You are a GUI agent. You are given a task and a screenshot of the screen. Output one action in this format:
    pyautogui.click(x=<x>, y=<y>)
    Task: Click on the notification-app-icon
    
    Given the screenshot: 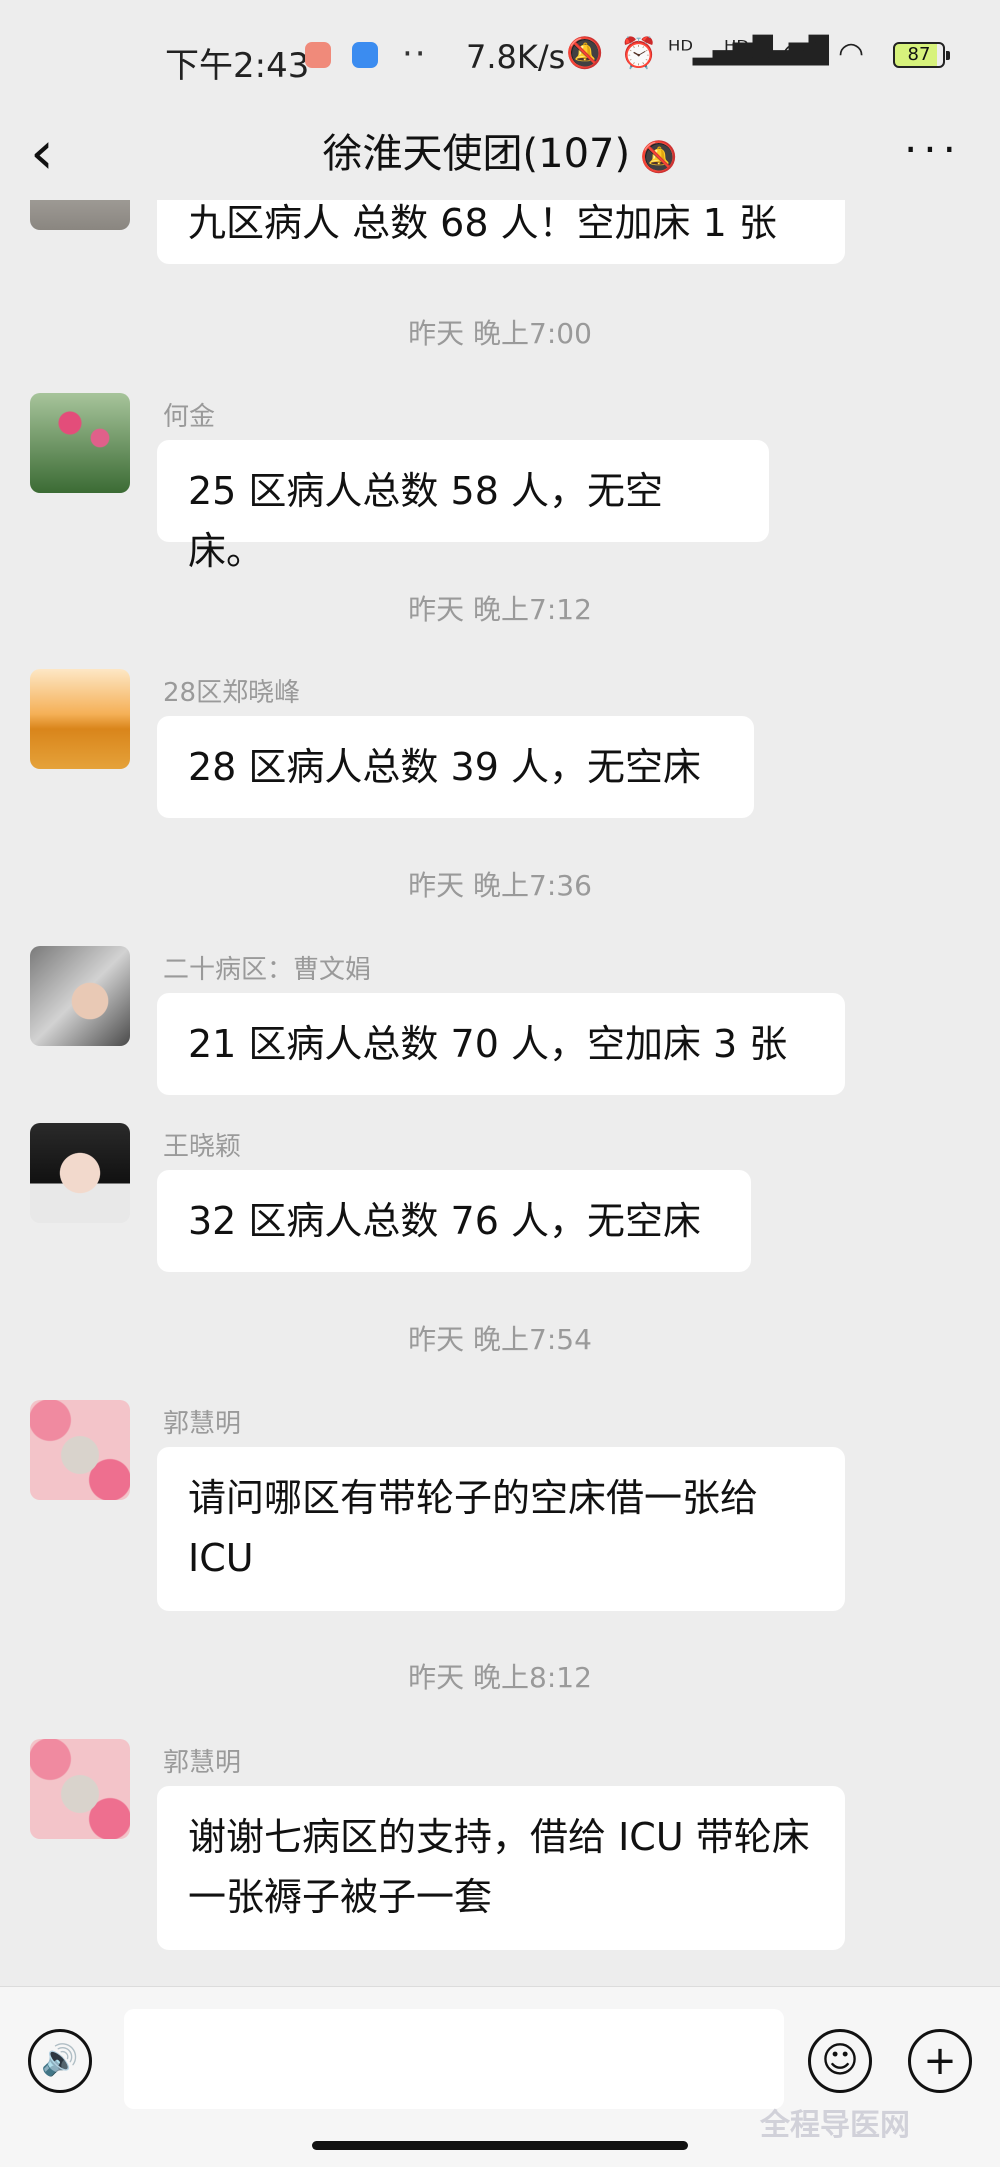 What is the action you would take?
    pyautogui.click(x=318, y=55)
    